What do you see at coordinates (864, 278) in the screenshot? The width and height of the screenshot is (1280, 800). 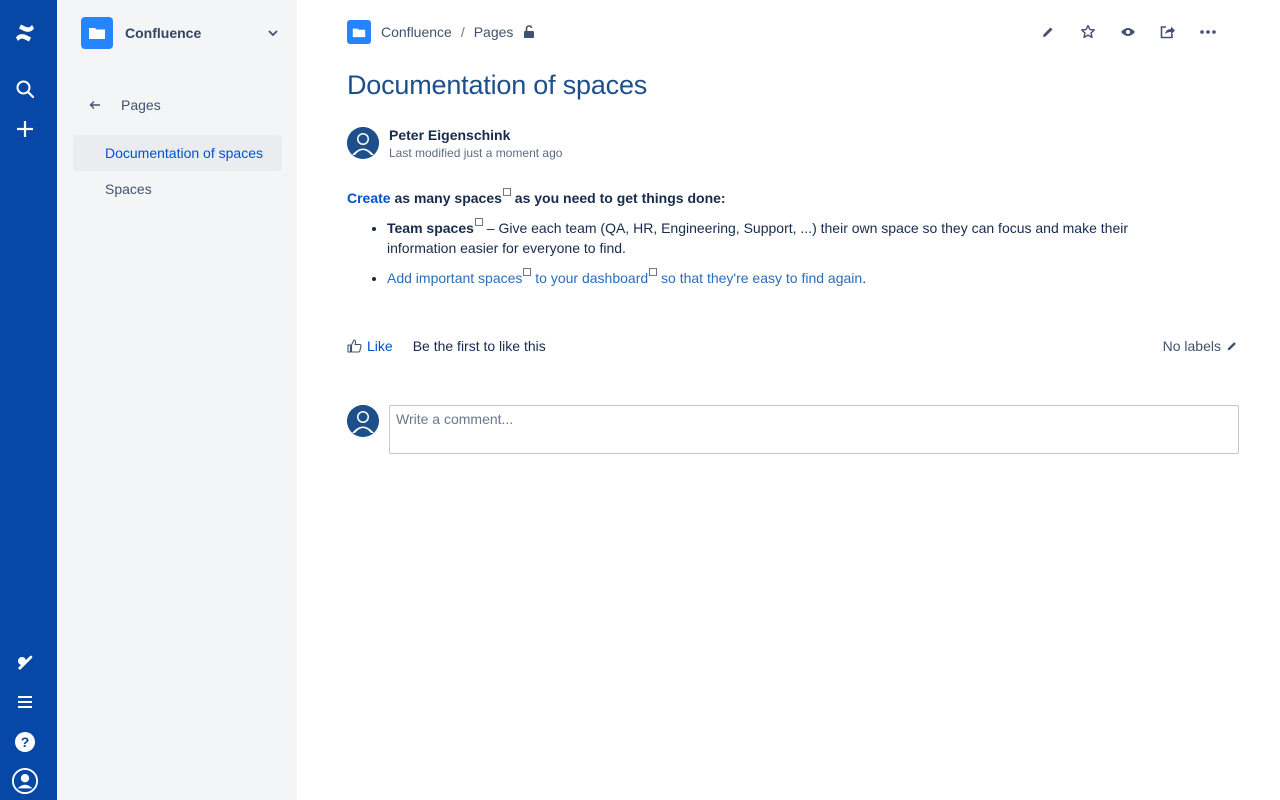 I see `bullet2-end: .` at bounding box center [864, 278].